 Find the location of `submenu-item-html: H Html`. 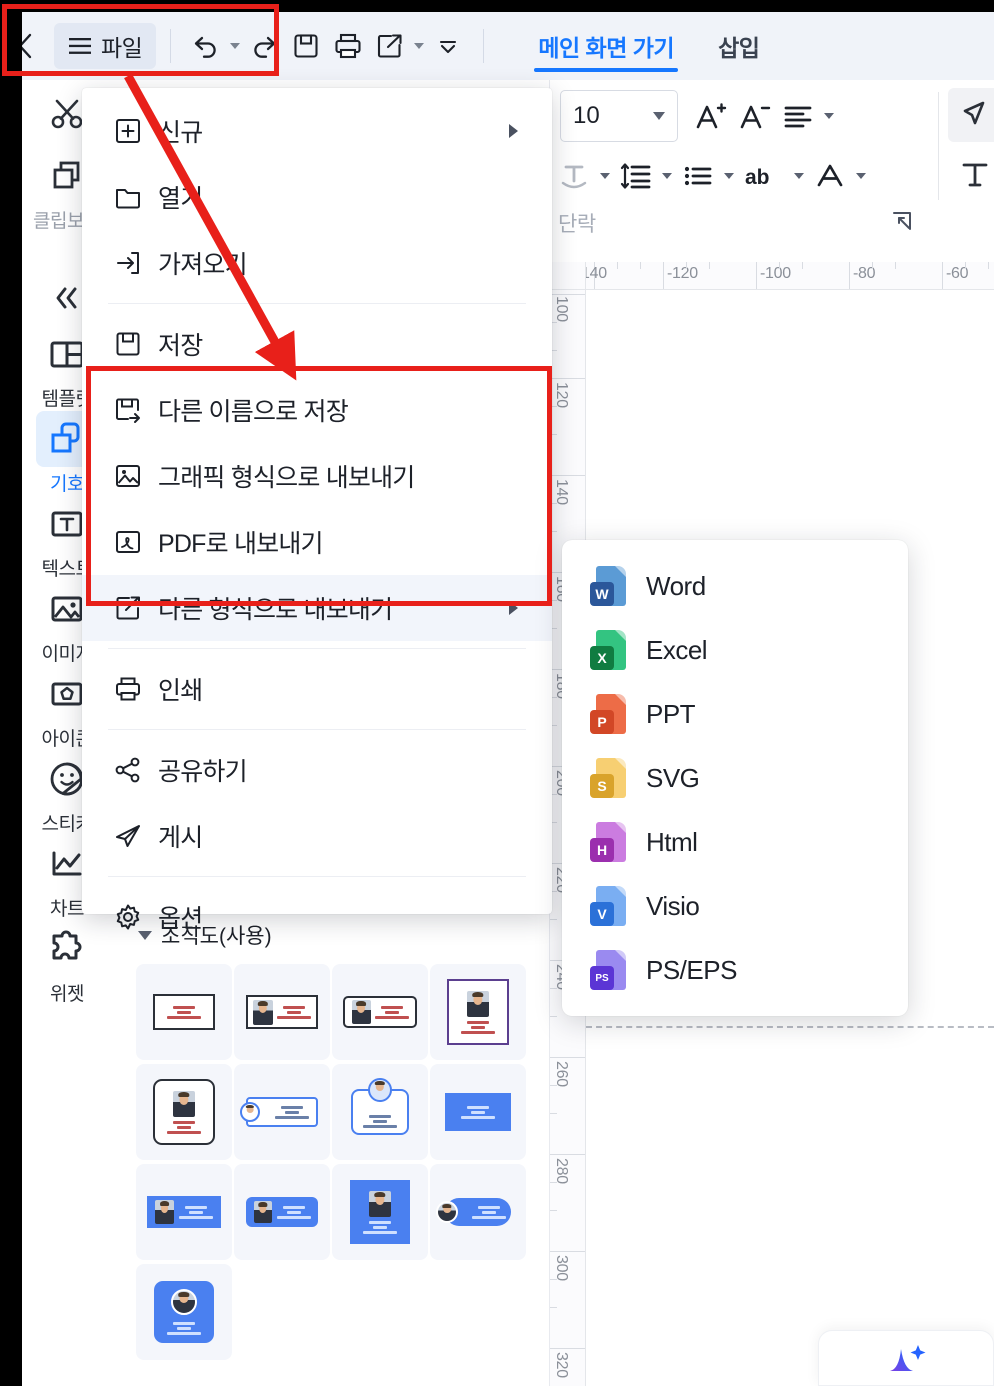

submenu-item-html: H Html is located at coordinates (735, 842).